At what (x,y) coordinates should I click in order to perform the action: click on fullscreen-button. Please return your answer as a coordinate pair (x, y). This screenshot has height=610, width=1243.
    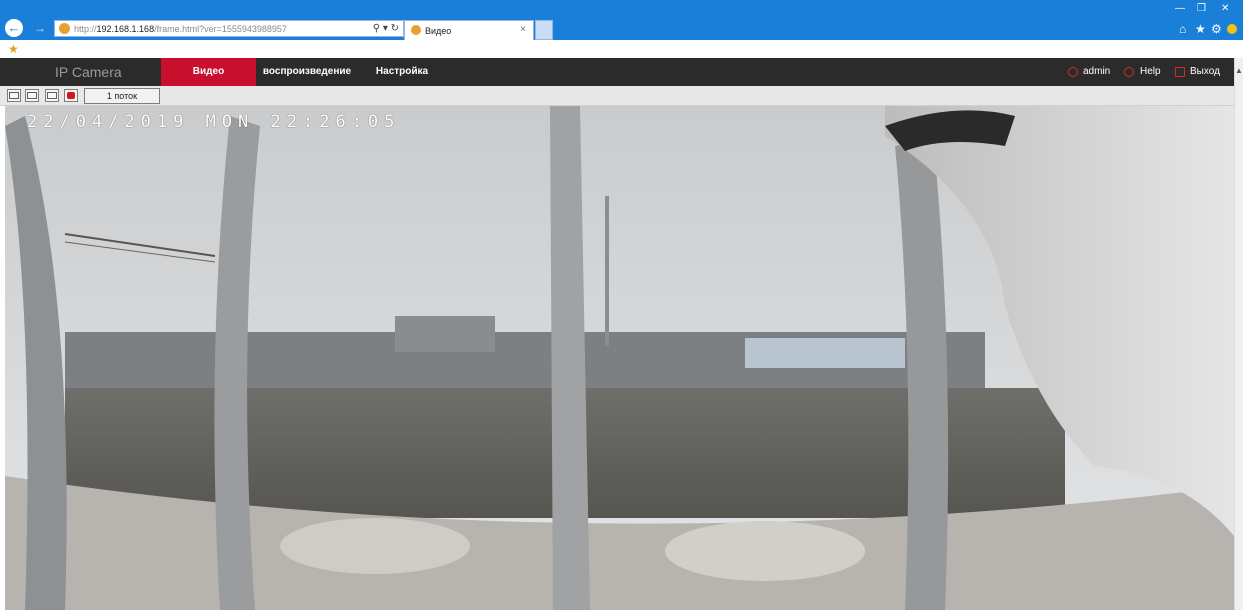
    Looking at the image, I should click on (52, 95).